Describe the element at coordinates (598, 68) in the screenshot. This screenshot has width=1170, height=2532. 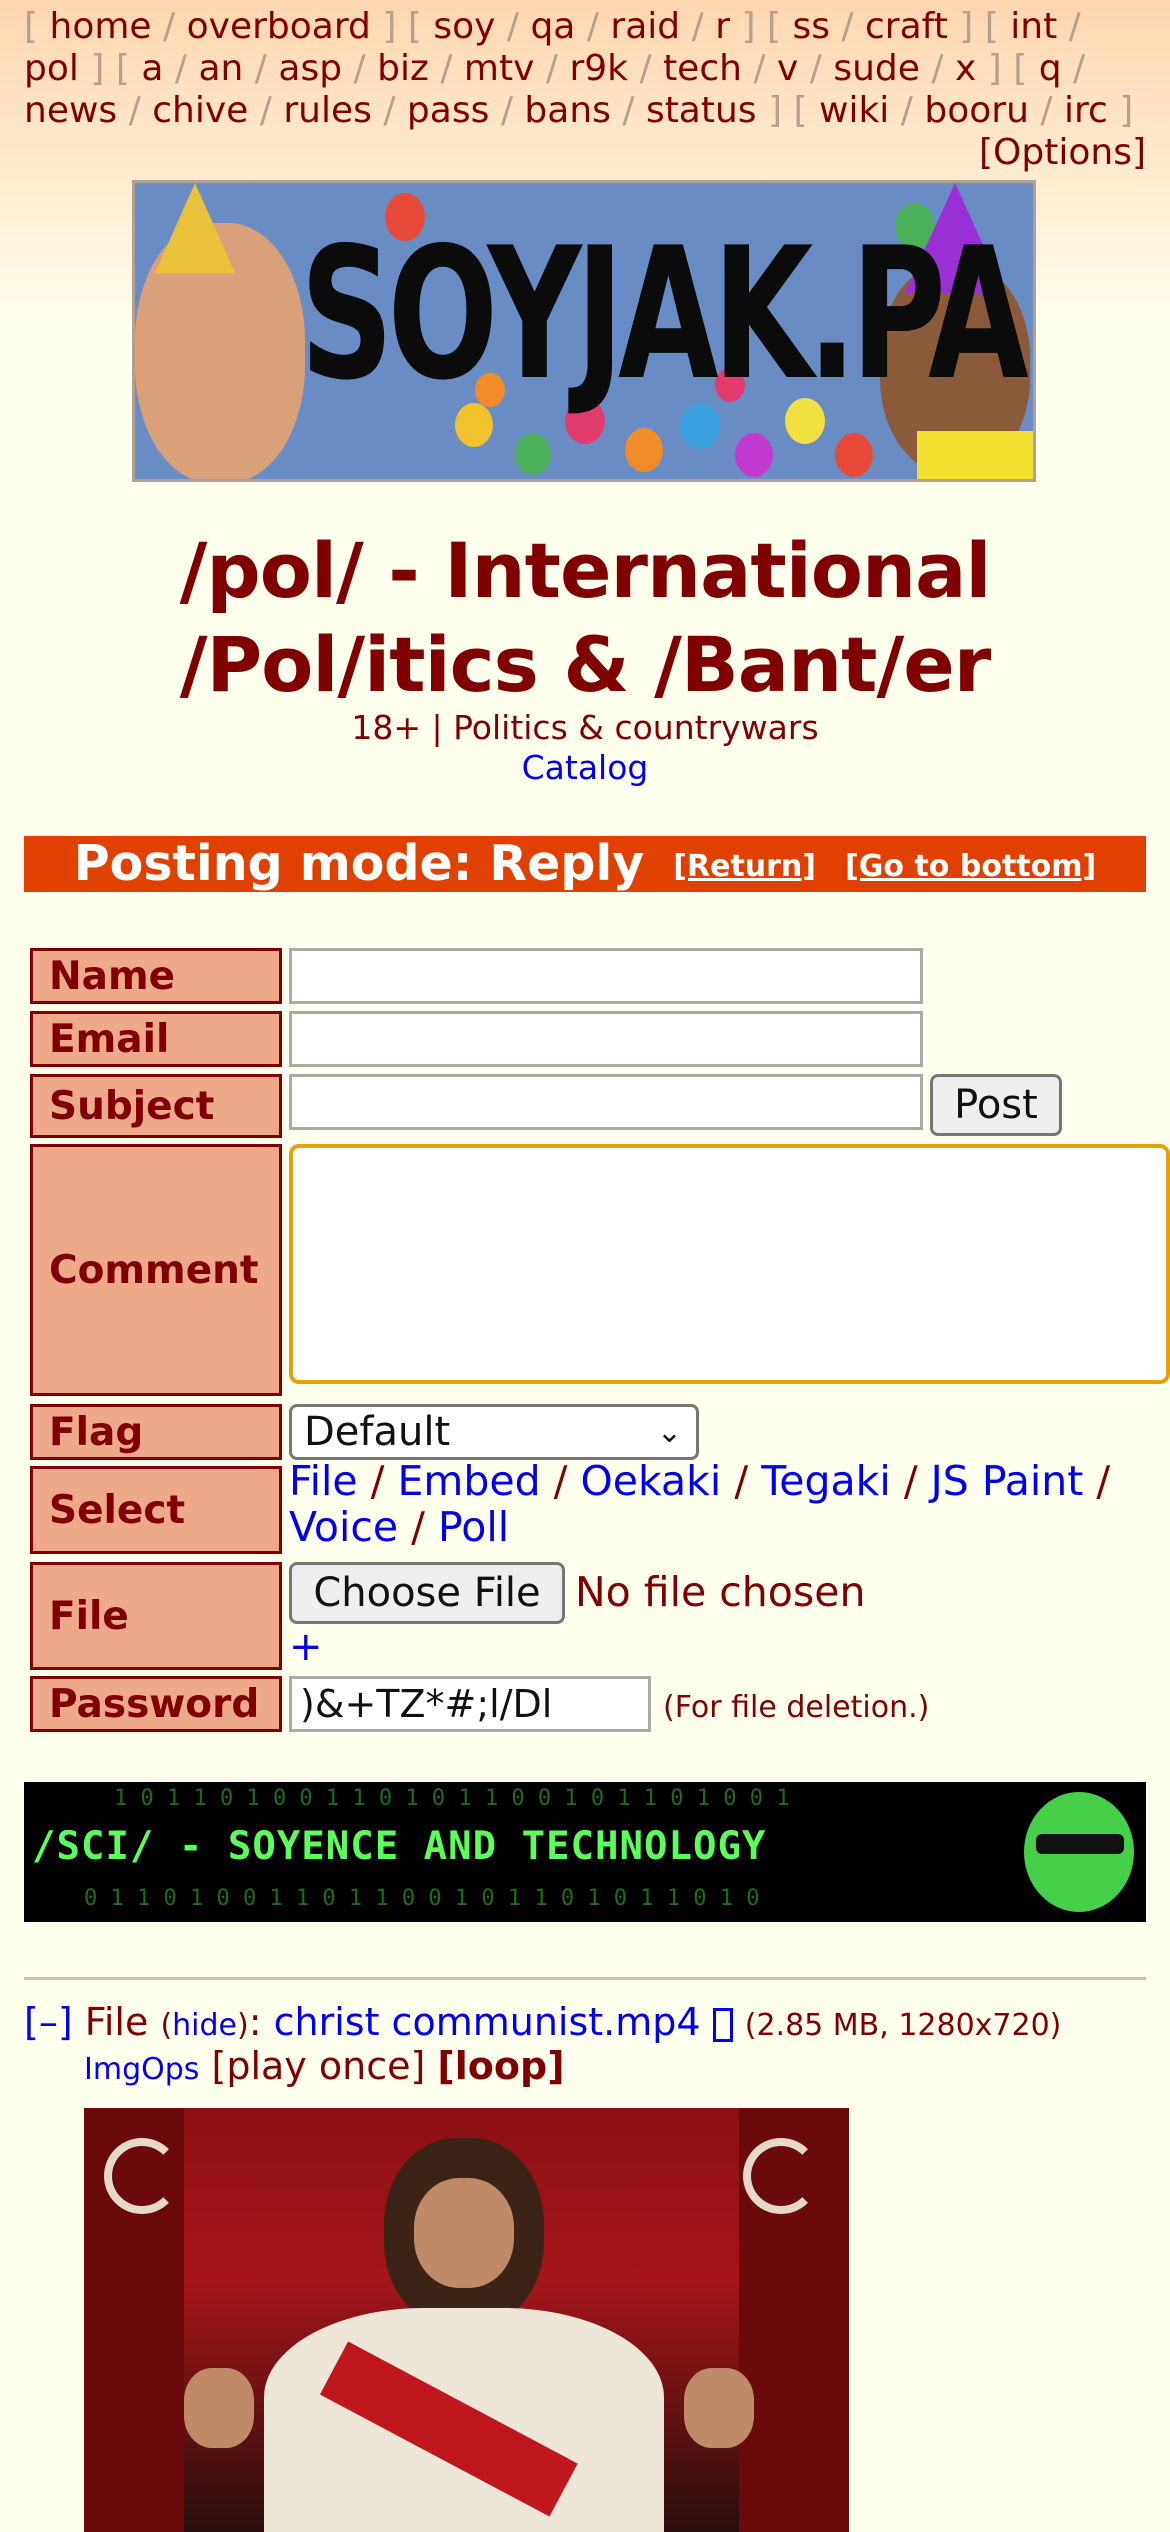
I see `nav-r9k: r9k` at that location.